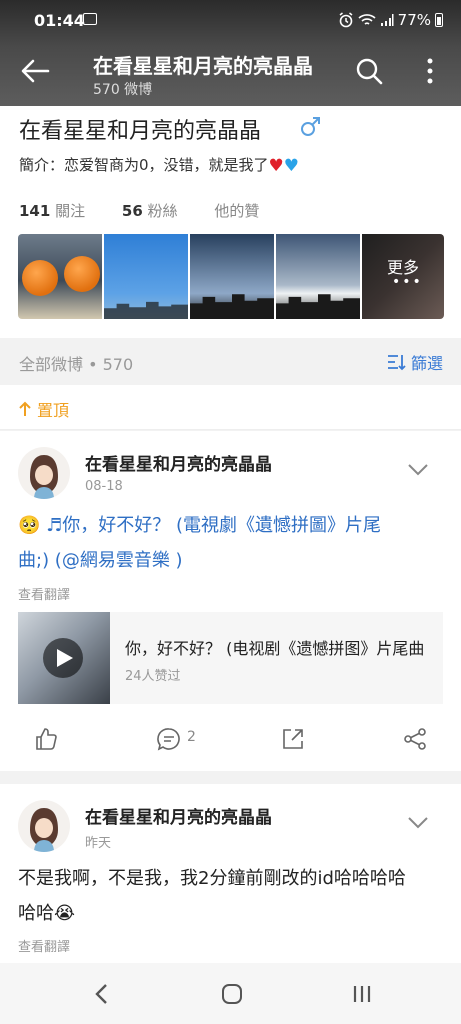  Describe the element at coordinates (318, 276) in the screenshot. I see `photo-thumb-sunset` at that location.